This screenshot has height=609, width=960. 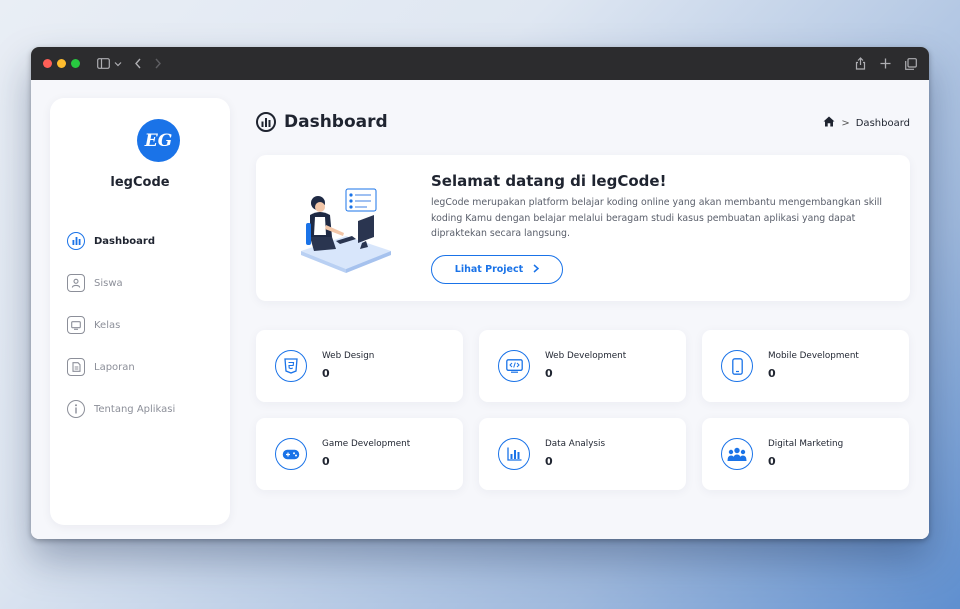 What do you see at coordinates (359, 366) in the screenshot?
I see `category-card-web-design: Web Design 0` at bounding box center [359, 366].